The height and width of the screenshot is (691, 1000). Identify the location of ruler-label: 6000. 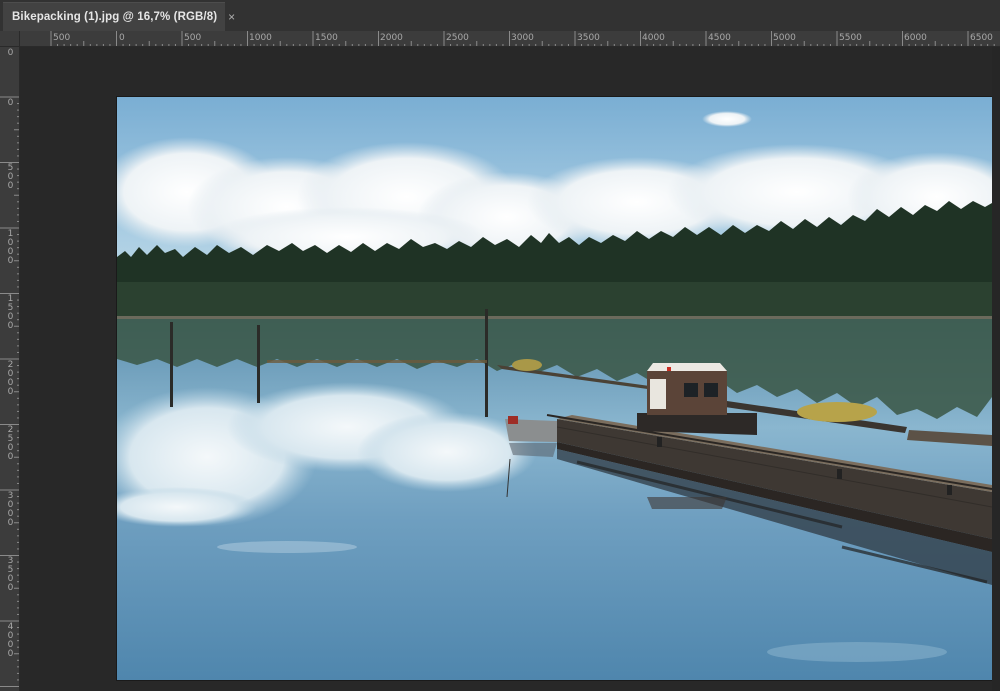
(915, 38).